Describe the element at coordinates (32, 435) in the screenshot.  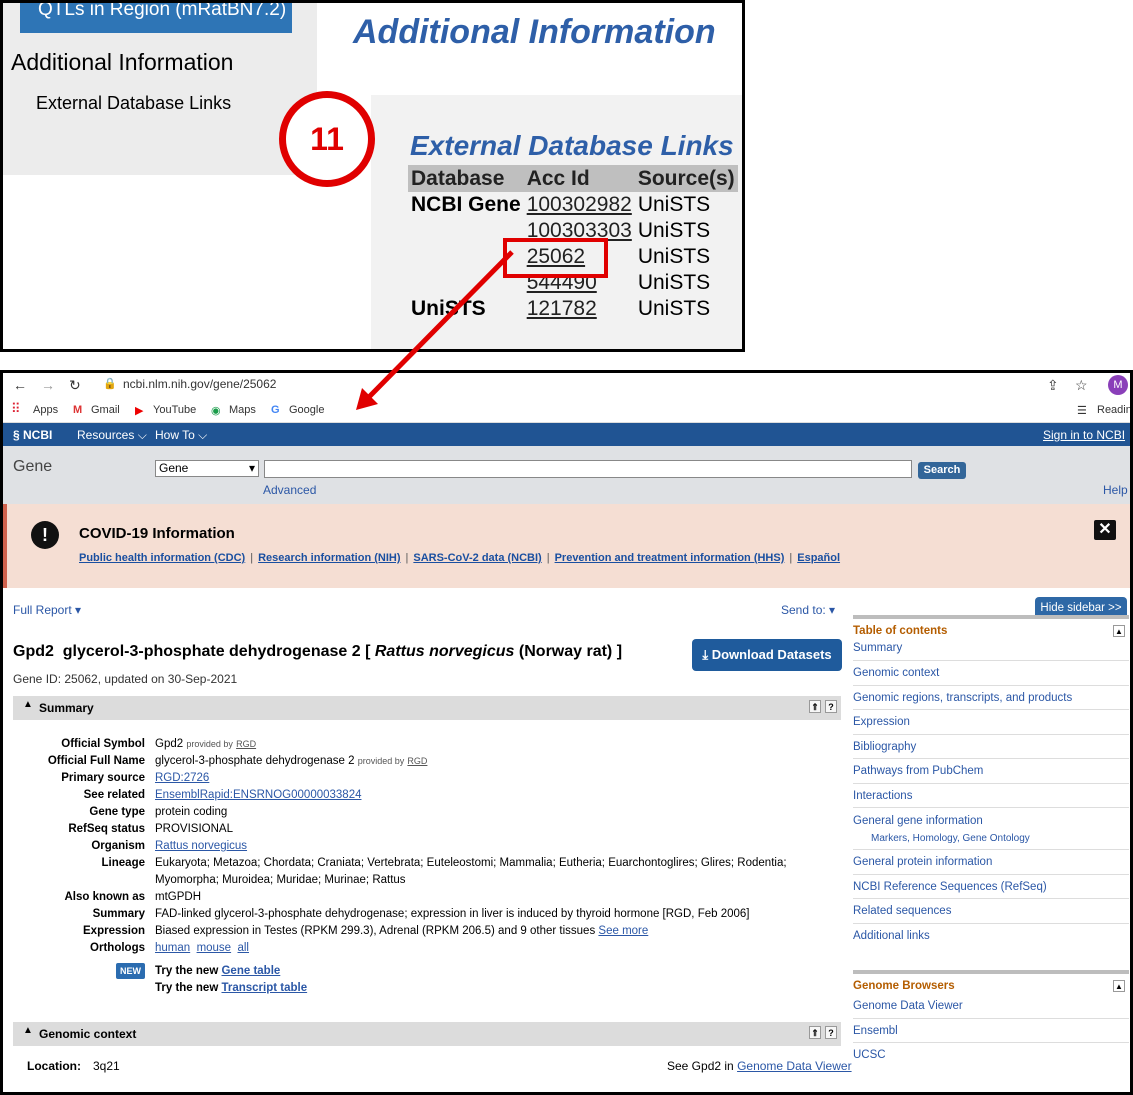
I see `ncbi-logo: § NCBI` at that location.